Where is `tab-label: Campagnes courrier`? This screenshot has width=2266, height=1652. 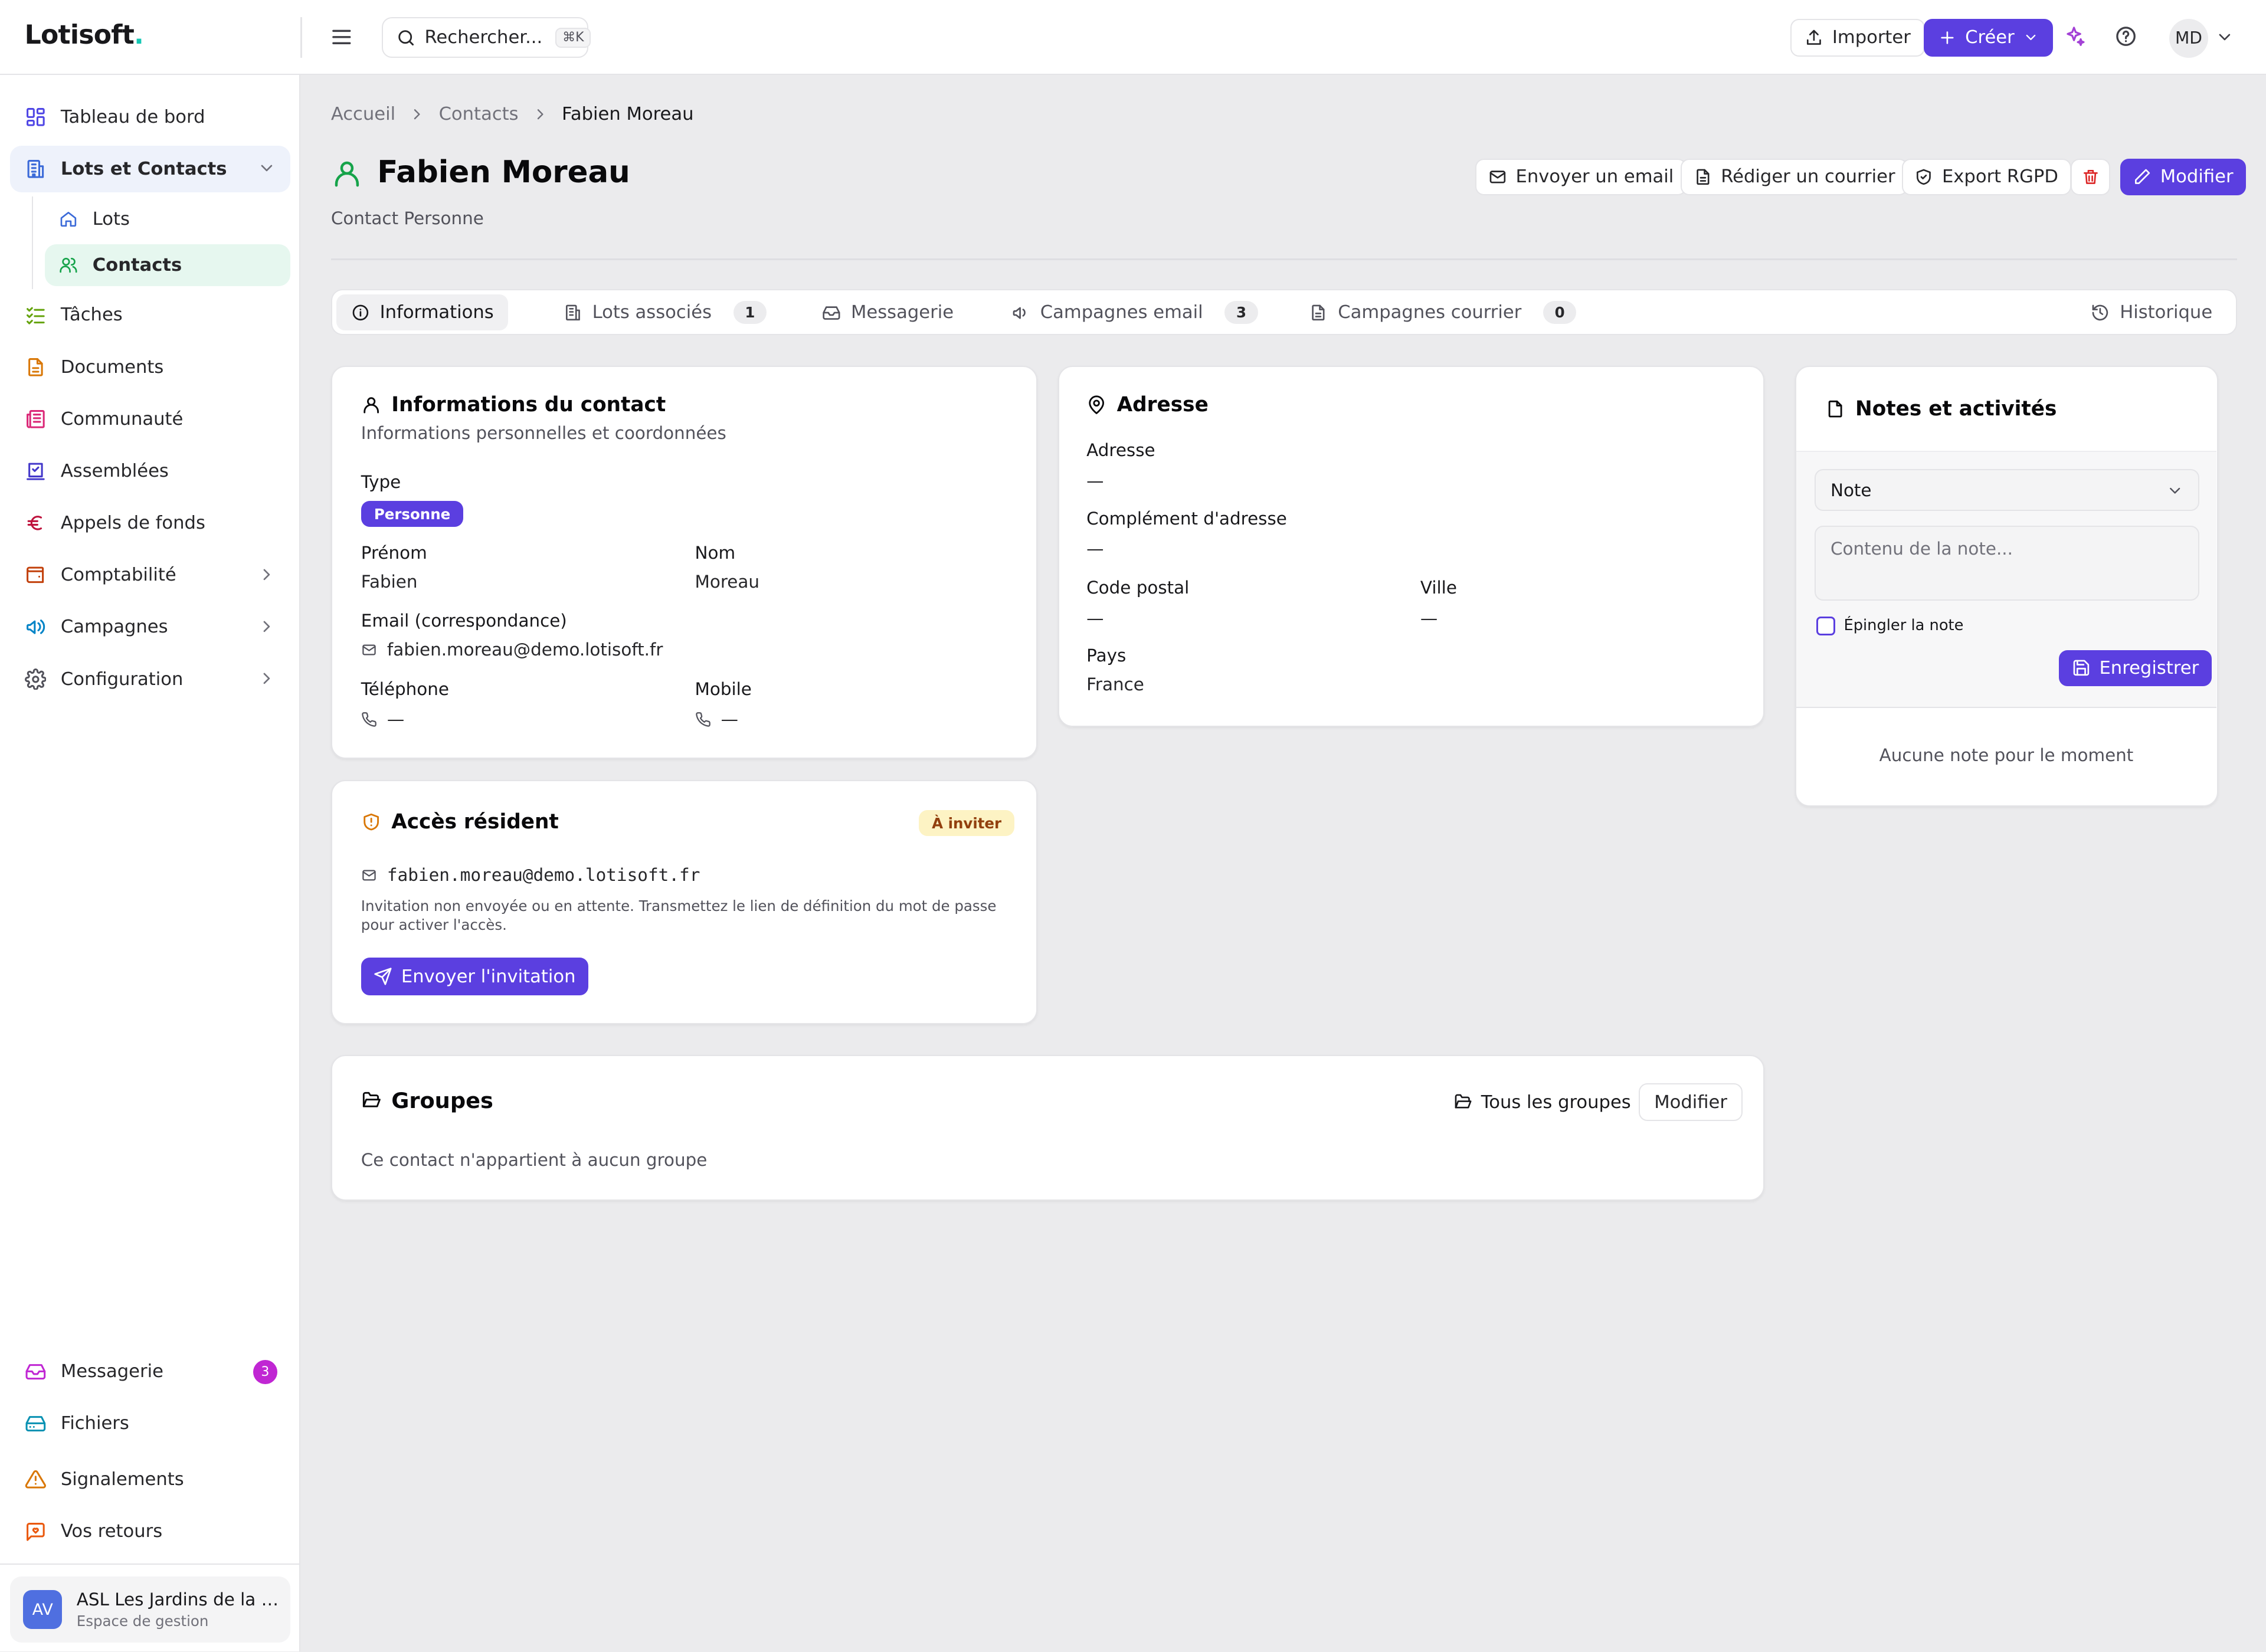
tab-label: Campagnes courrier is located at coordinates (1430, 312).